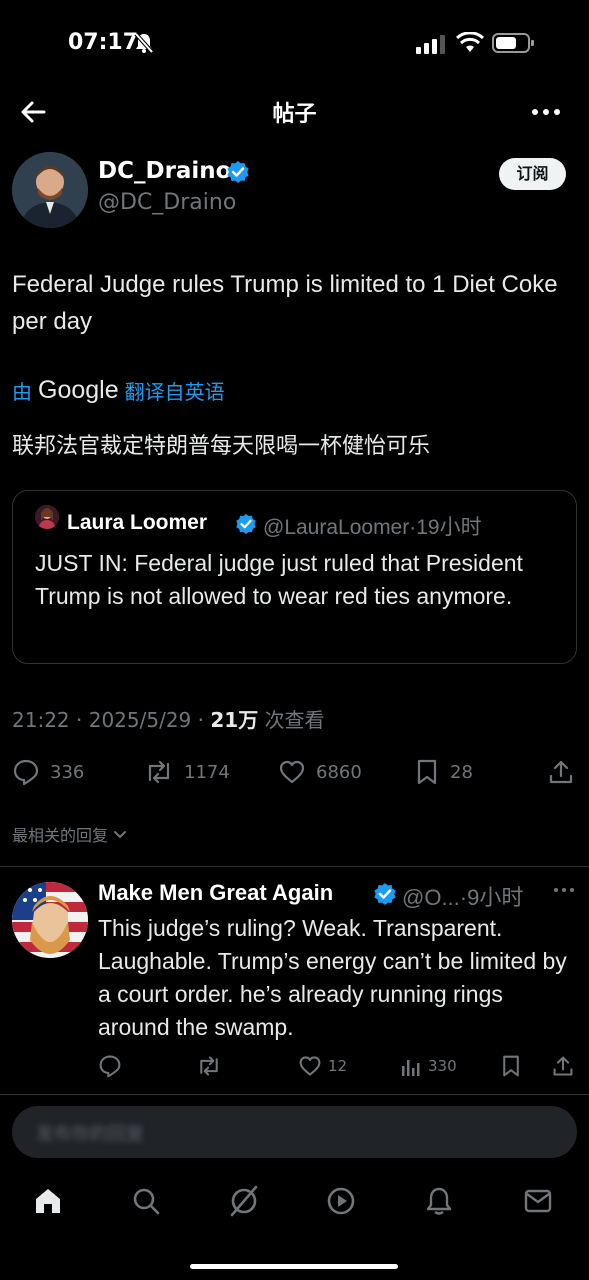 Image resolution: width=589 pixels, height=1280 pixels. Describe the element at coordinates (495, 897) in the screenshot. I see `reply-time: 9小时` at that location.